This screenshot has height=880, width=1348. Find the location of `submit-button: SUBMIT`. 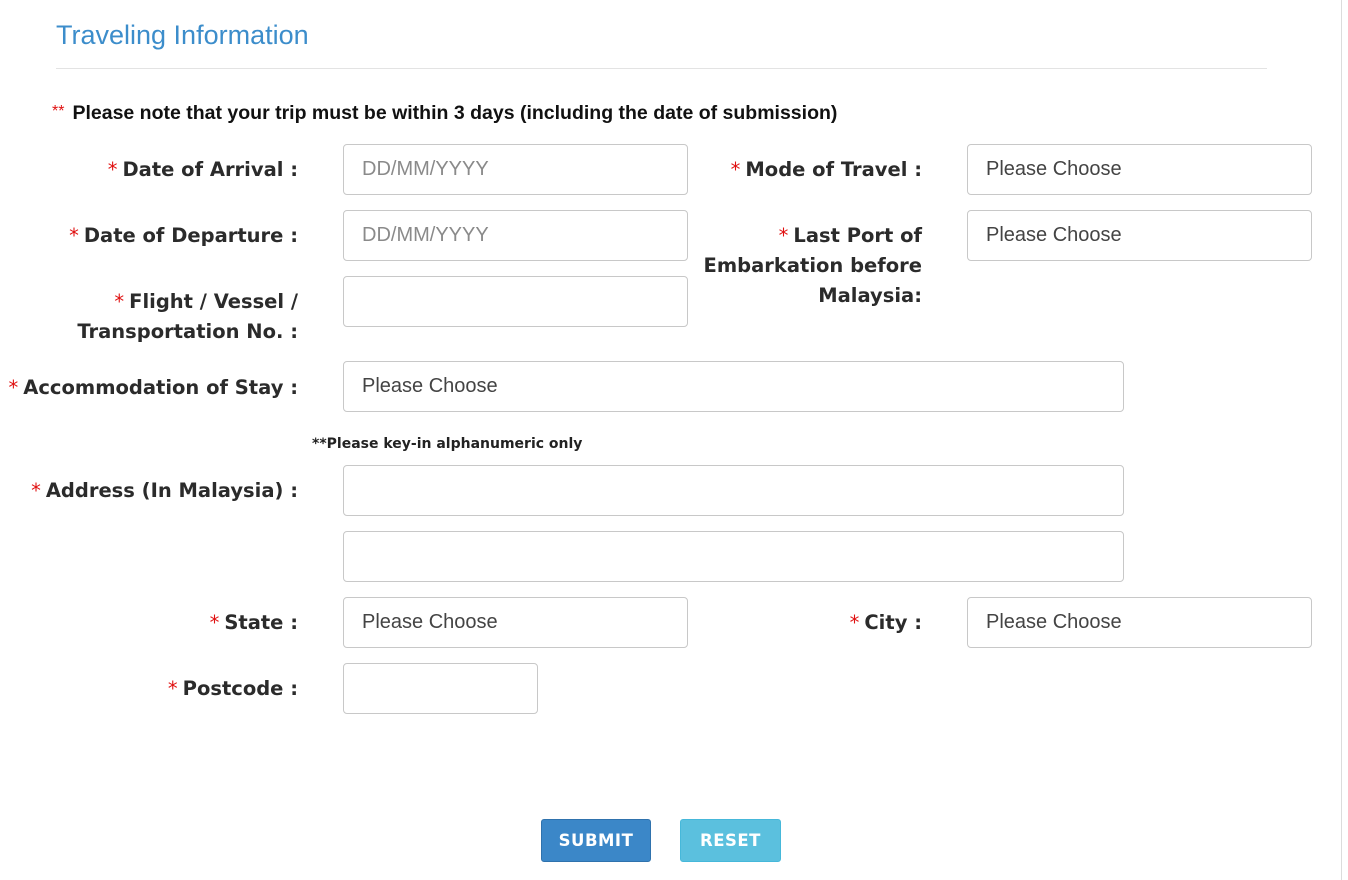

submit-button: SUBMIT is located at coordinates (596, 840).